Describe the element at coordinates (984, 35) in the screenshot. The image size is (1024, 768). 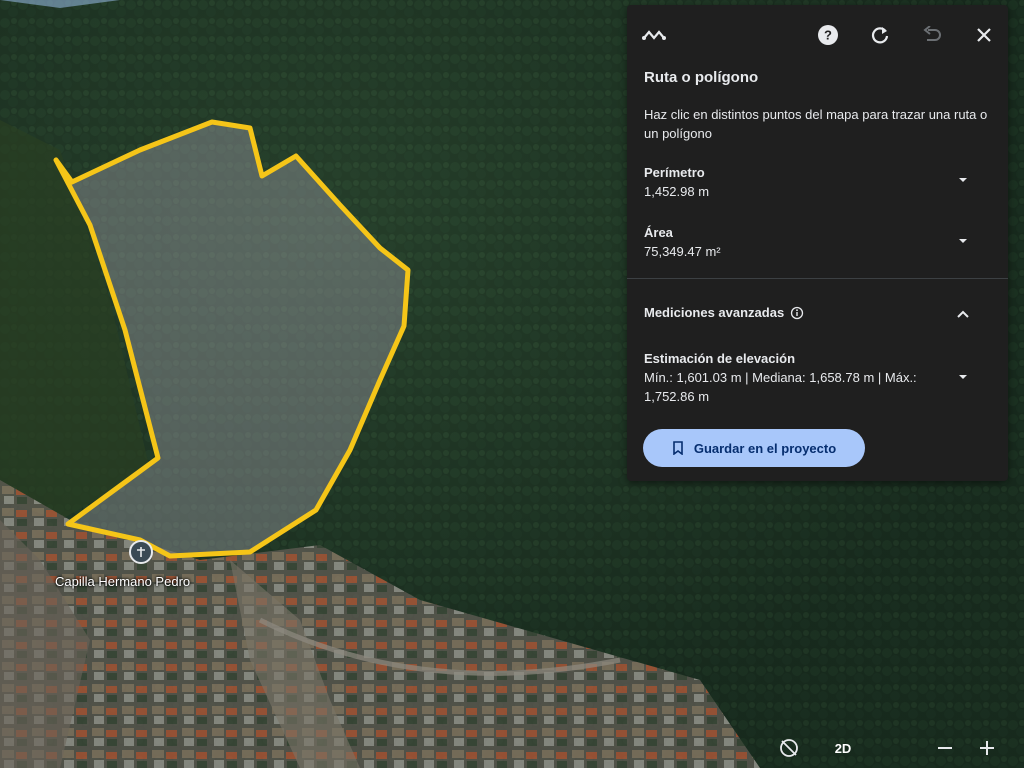
I see `close-icon` at that location.